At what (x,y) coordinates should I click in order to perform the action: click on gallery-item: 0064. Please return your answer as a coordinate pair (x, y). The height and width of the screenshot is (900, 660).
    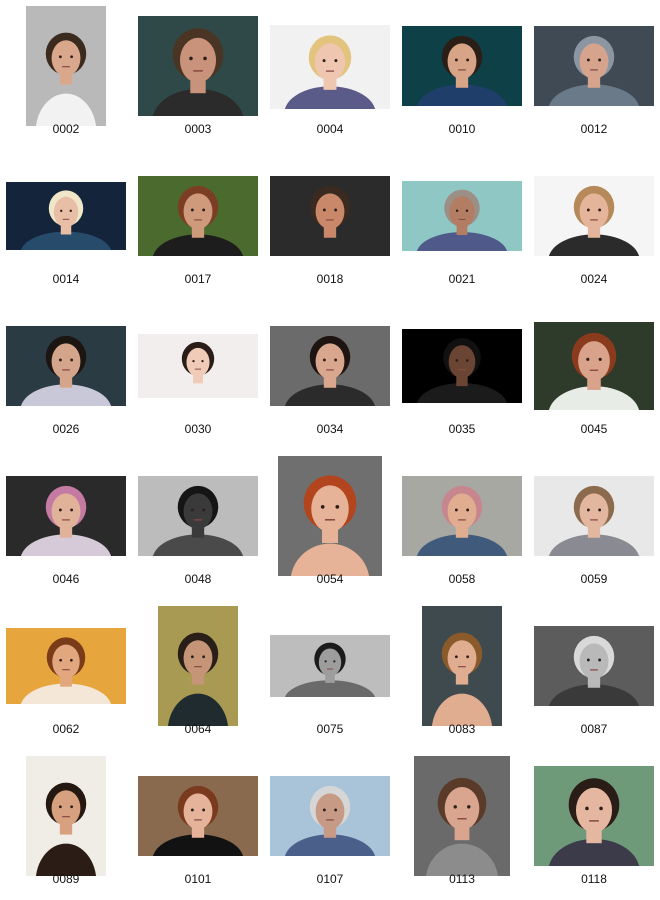
    Looking at the image, I should click on (198, 675).